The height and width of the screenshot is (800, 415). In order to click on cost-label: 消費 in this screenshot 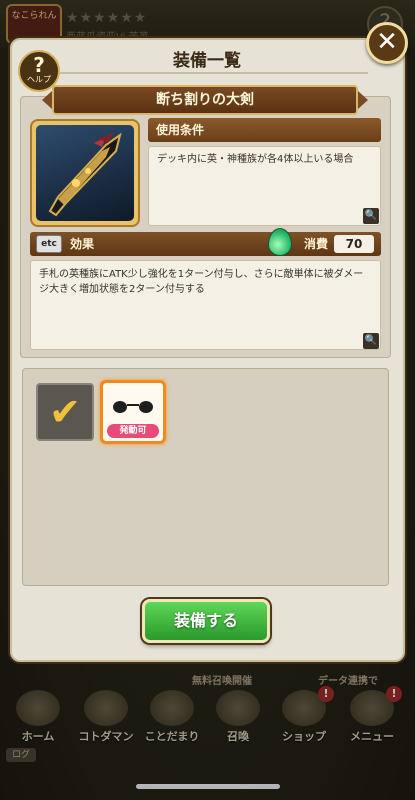, I will do `click(316, 244)`.